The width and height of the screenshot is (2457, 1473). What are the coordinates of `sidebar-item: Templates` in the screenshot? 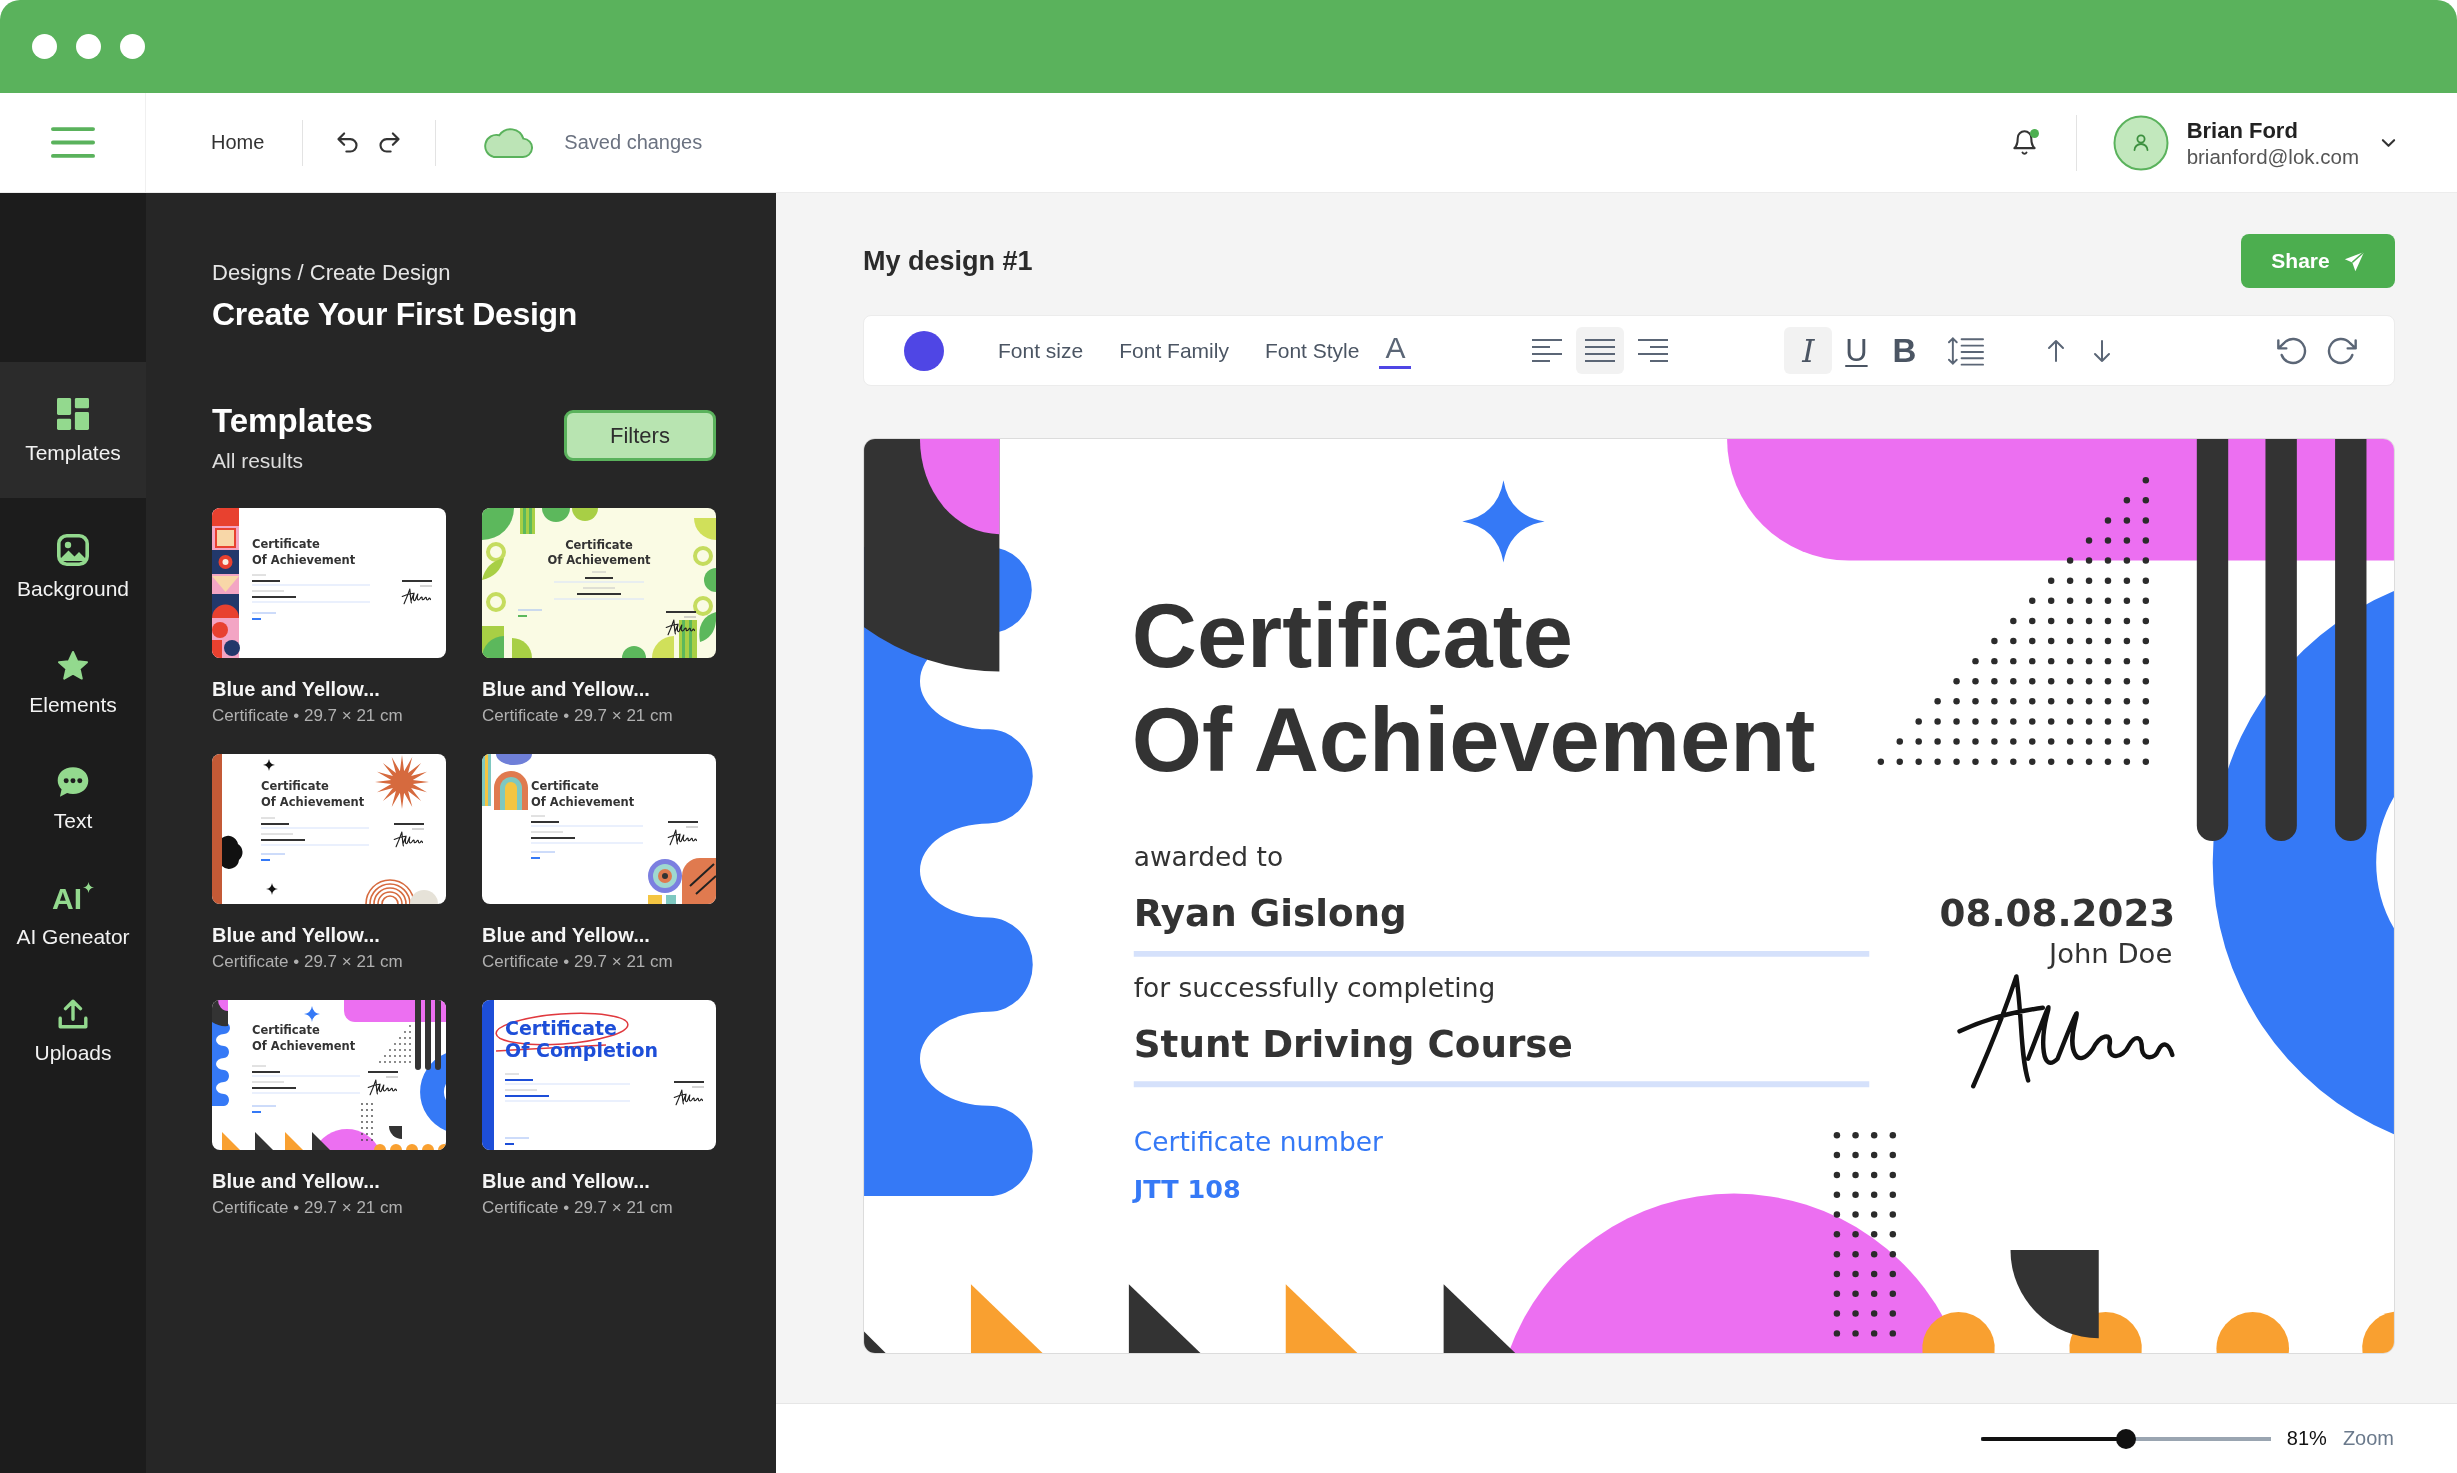 It's located at (73, 430).